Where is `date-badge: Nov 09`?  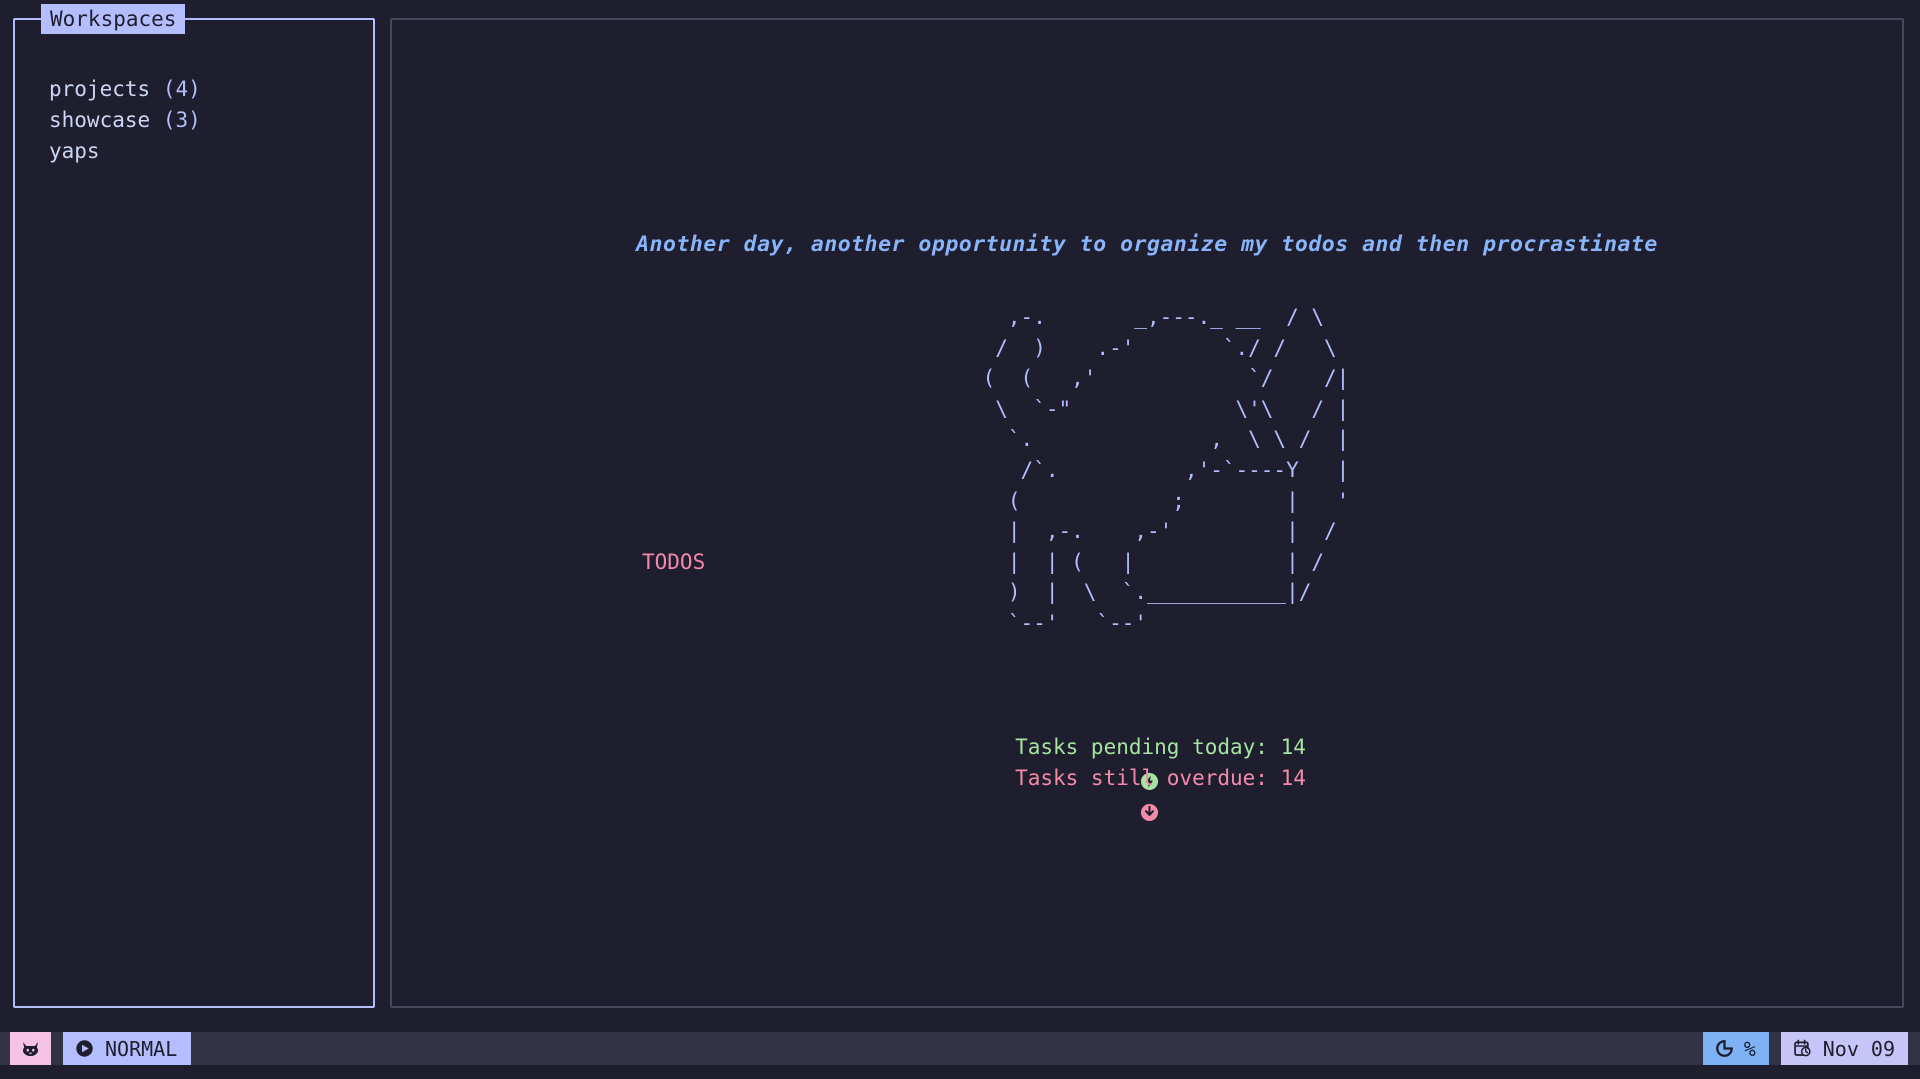
date-badge: Nov 09 is located at coordinates (1844, 1048).